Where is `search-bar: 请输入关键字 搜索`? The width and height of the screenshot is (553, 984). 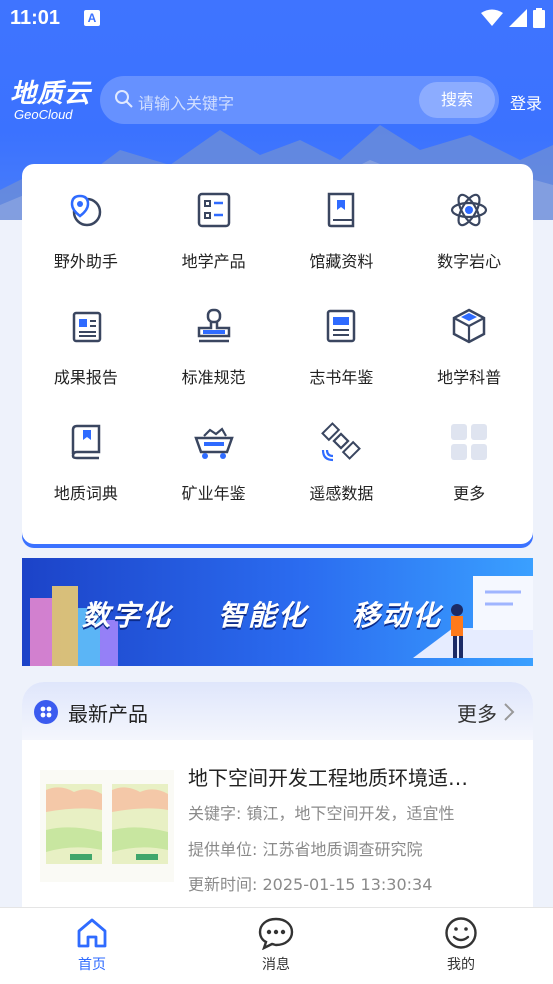 search-bar: 请输入关键字 搜索 is located at coordinates (299, 100).